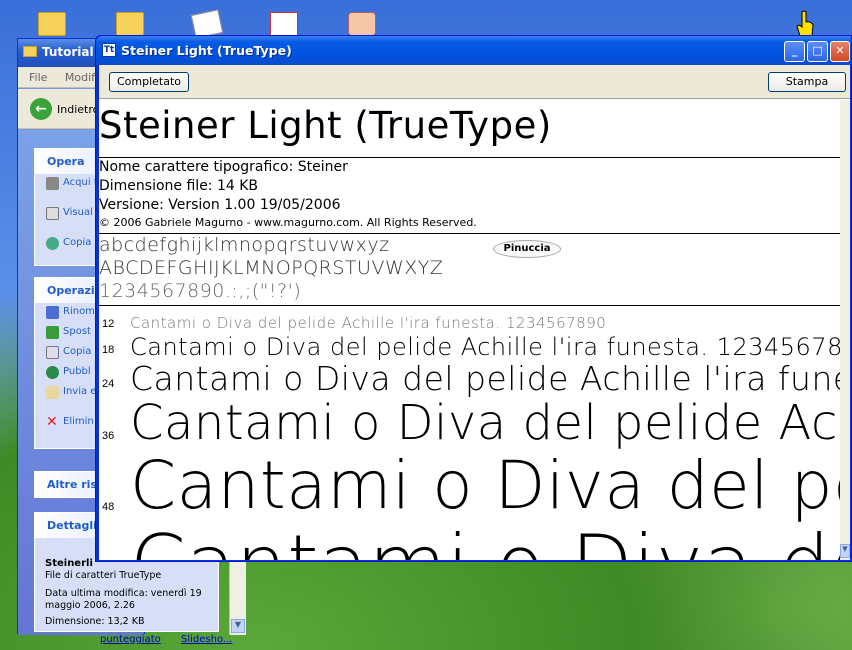  Describe the element at coordinates (78, 109) in the screenshot. I see `back-button-label: Indietro` at that location.